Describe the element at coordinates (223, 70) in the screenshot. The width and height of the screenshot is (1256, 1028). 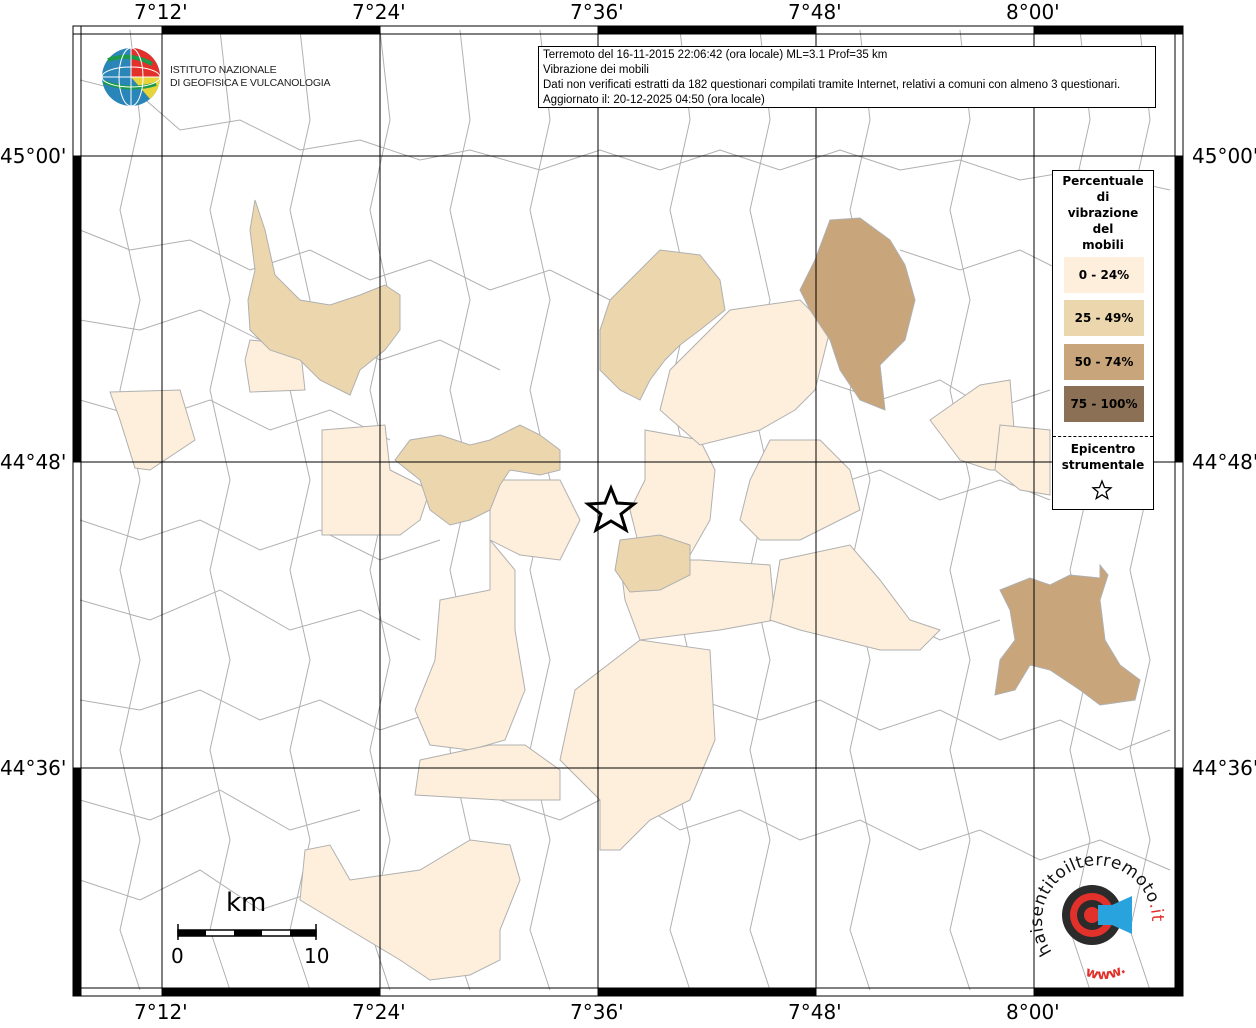
I see `ingv-line1: ISTITUTO NAZIONALE` at that location.